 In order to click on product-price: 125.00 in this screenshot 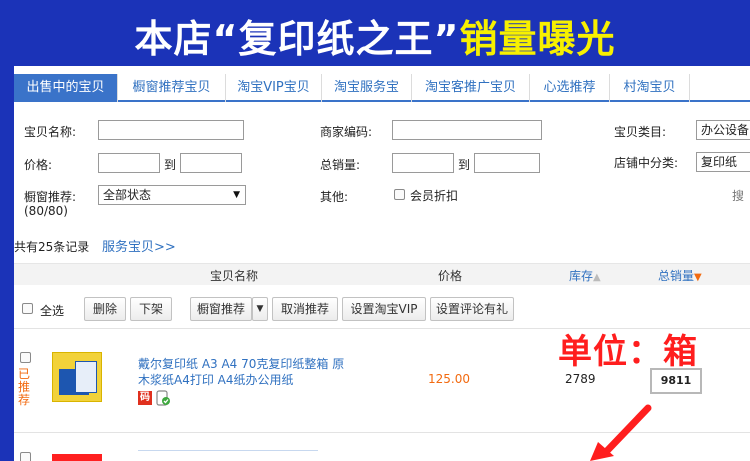, I will do `click(449, 379)`.